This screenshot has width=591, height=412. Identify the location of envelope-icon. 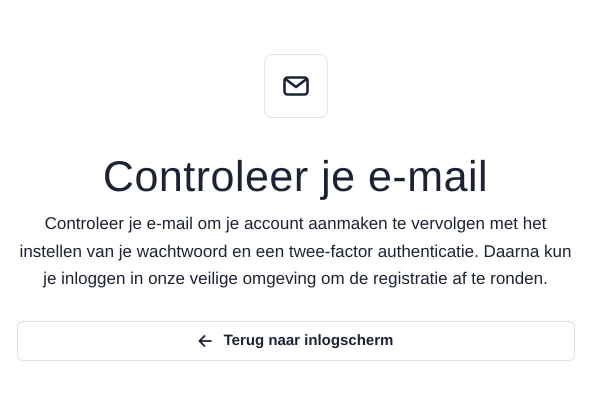
(295, 86).